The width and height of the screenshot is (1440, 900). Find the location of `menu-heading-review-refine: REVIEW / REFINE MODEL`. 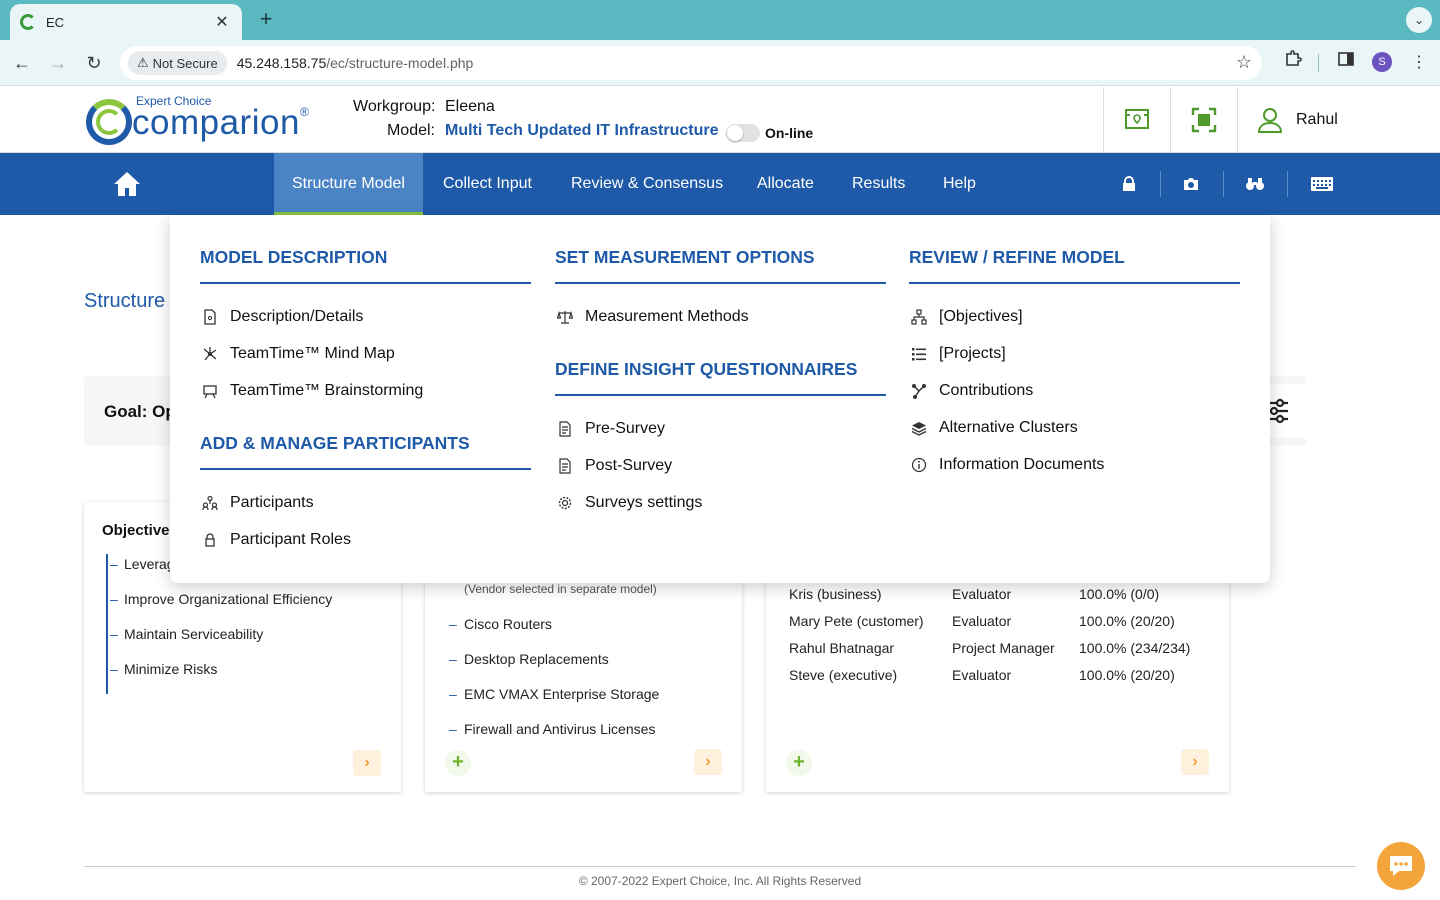

menu-heading-review-refine: REVIEW / REFINE MODEL is located at coordinates (1074, 249).